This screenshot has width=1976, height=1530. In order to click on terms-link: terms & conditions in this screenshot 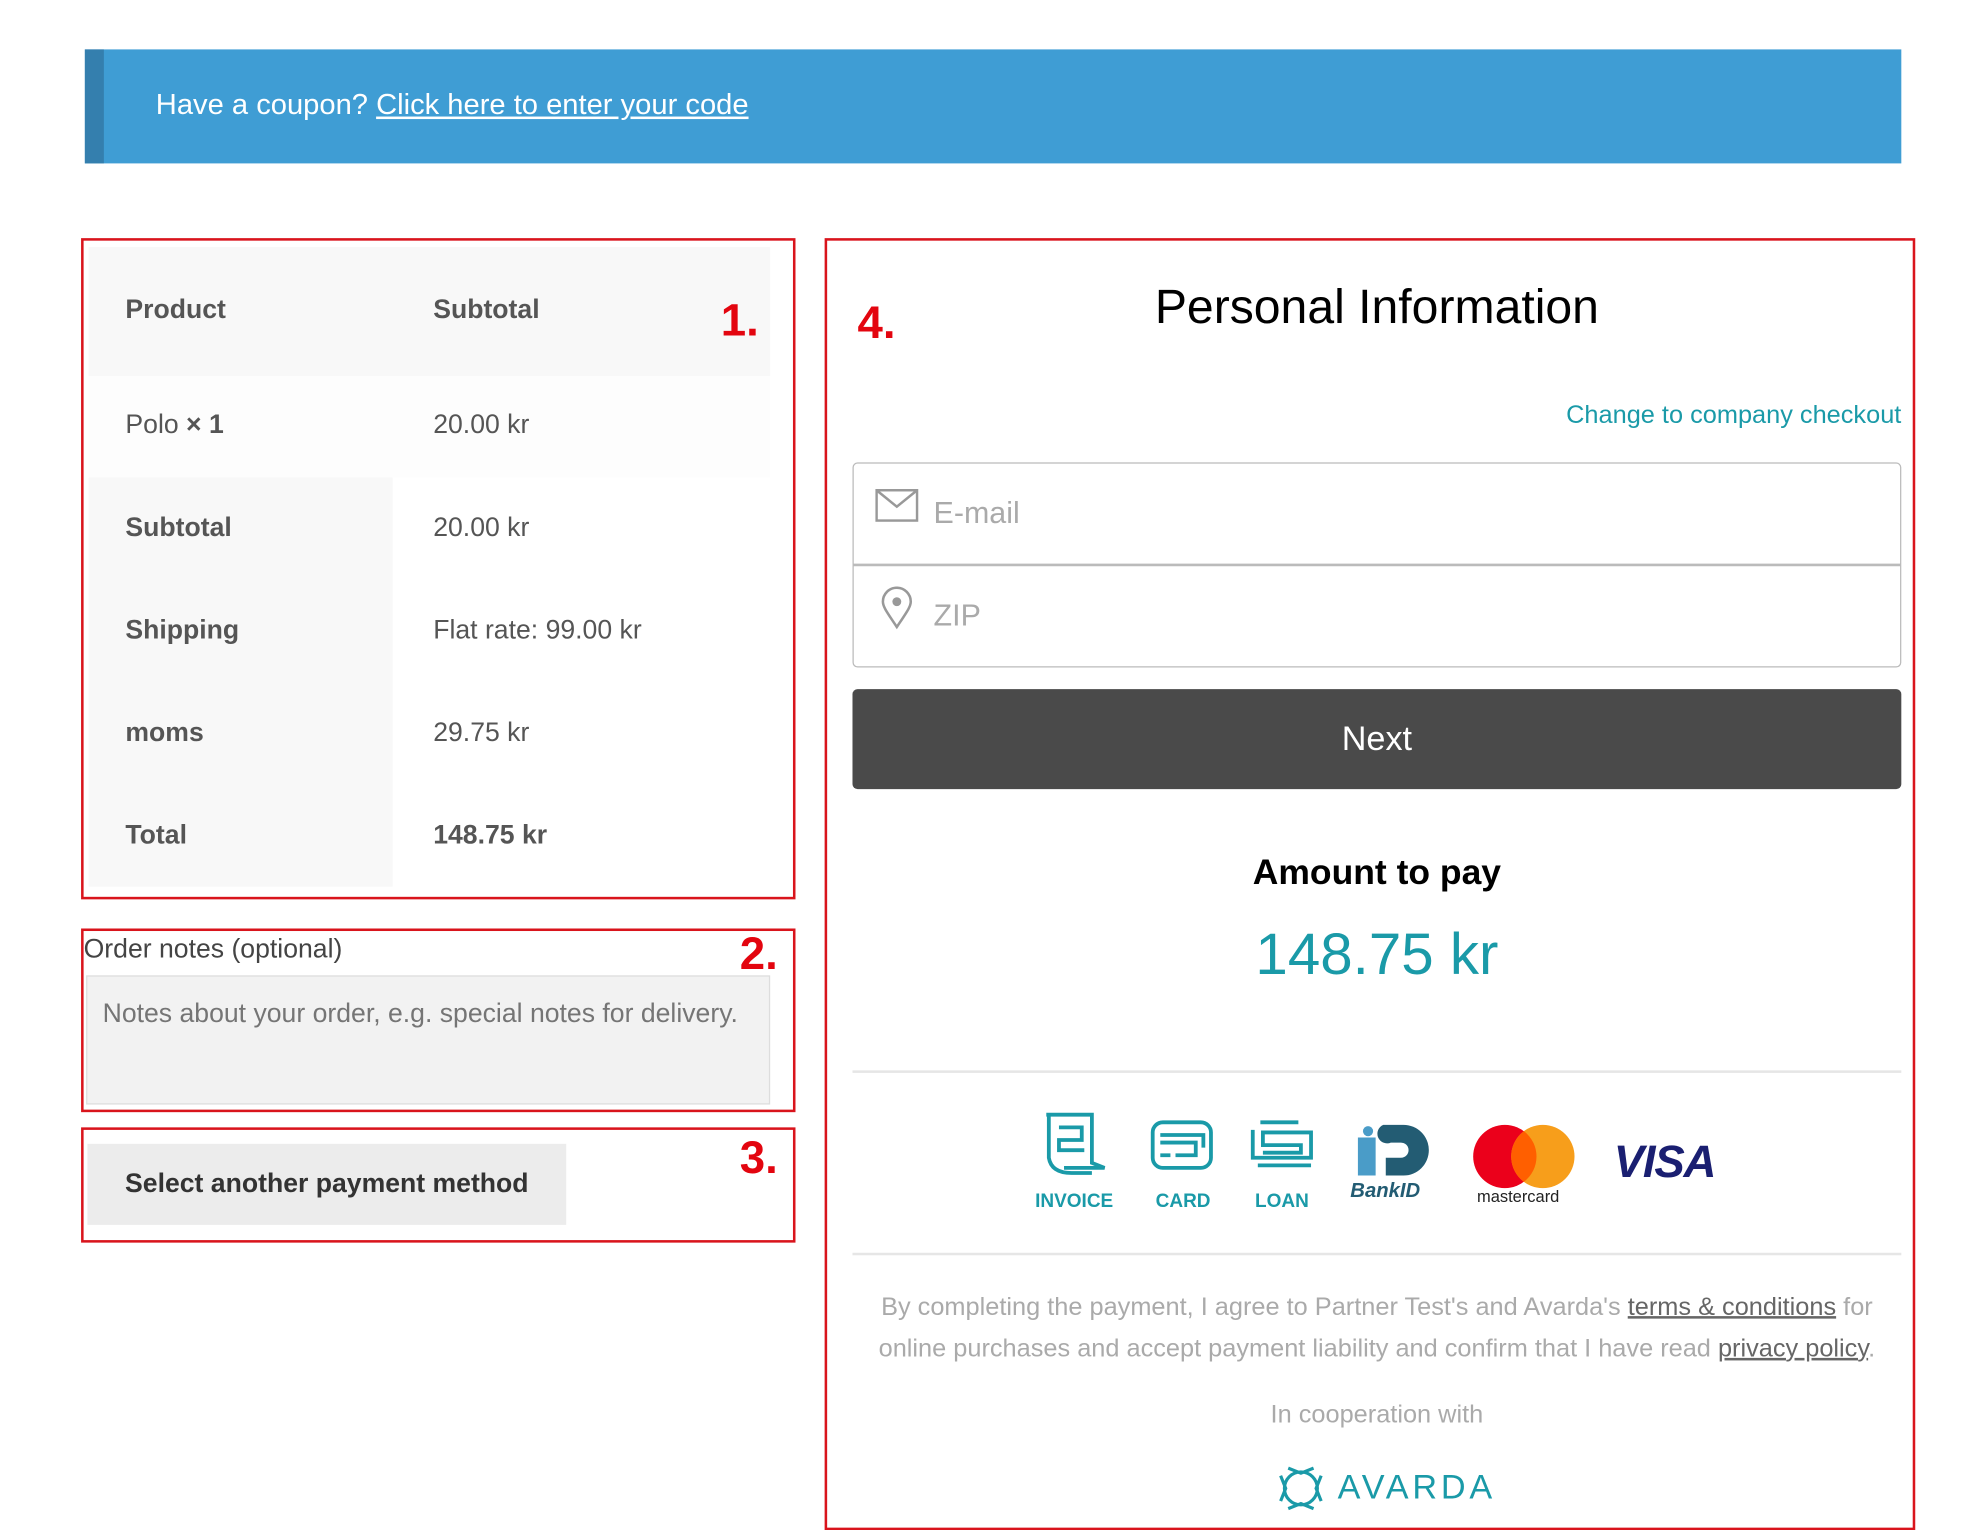, I will do `click(1732, 1307)`.